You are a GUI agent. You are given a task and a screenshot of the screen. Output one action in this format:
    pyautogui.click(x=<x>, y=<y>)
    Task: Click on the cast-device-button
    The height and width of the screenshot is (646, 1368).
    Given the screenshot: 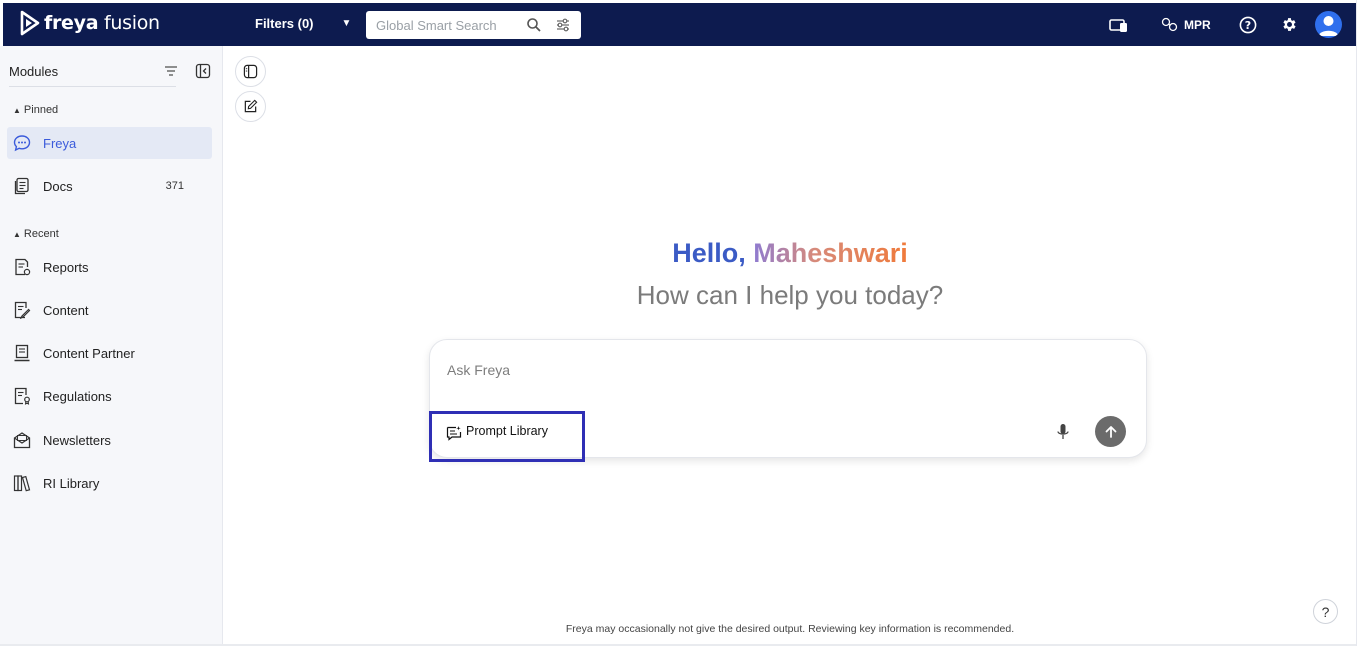 What is the action you would take?
    pyautogui.click(x=1118, y=24)
    